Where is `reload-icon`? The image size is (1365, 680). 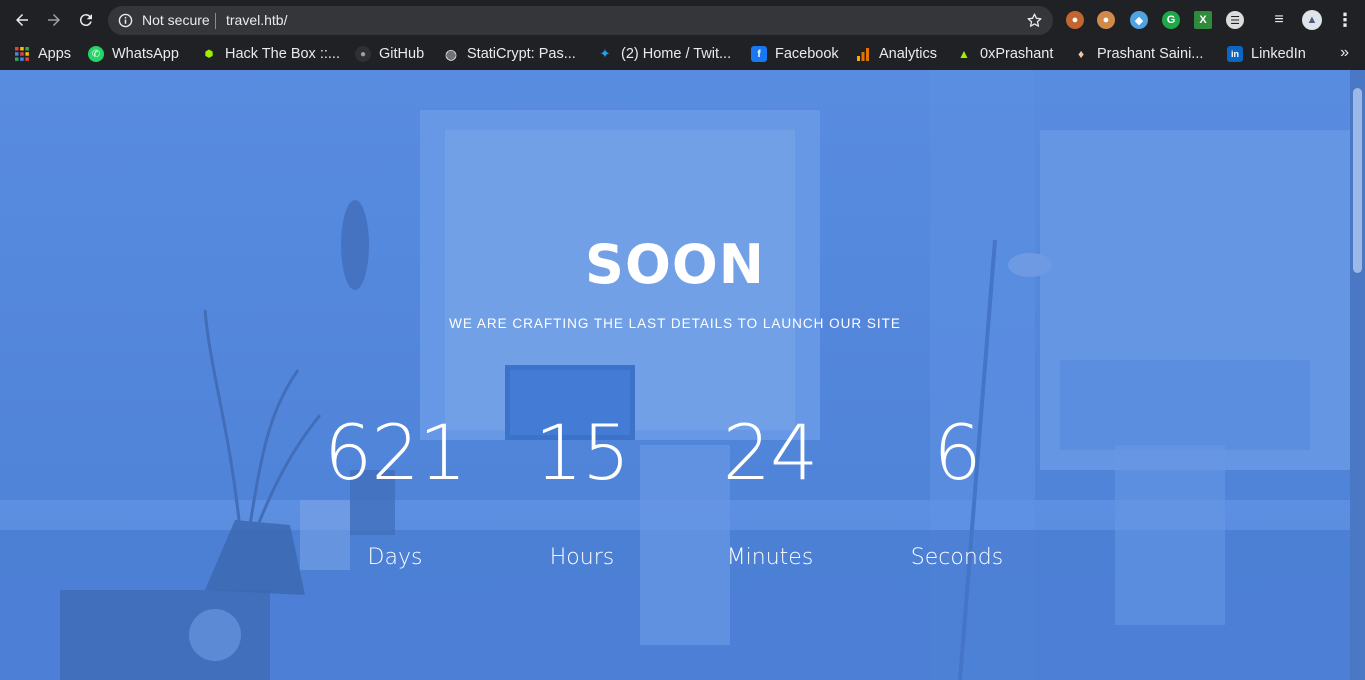 reload-icon is located at coordinates (85, 20).